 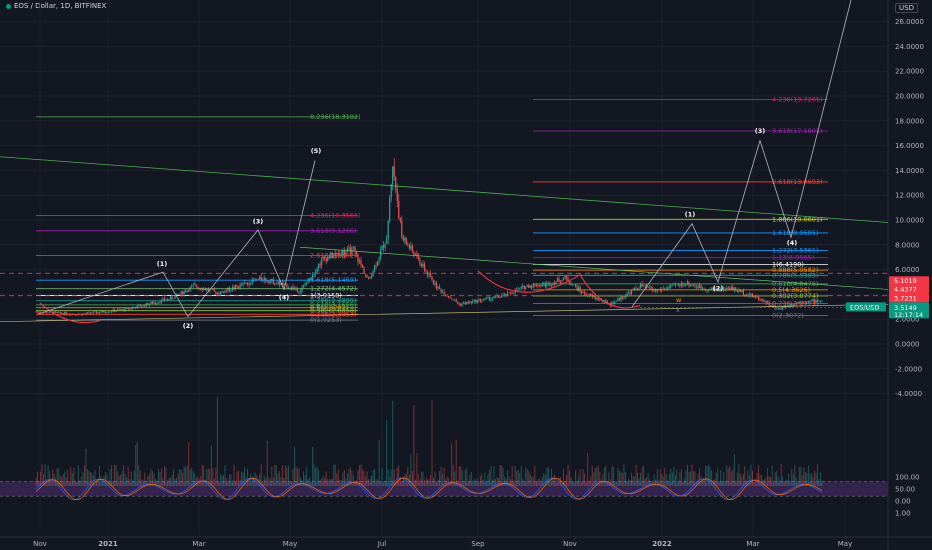 I want to click on wave-label-2022: (1), so click(x=690, y=214).